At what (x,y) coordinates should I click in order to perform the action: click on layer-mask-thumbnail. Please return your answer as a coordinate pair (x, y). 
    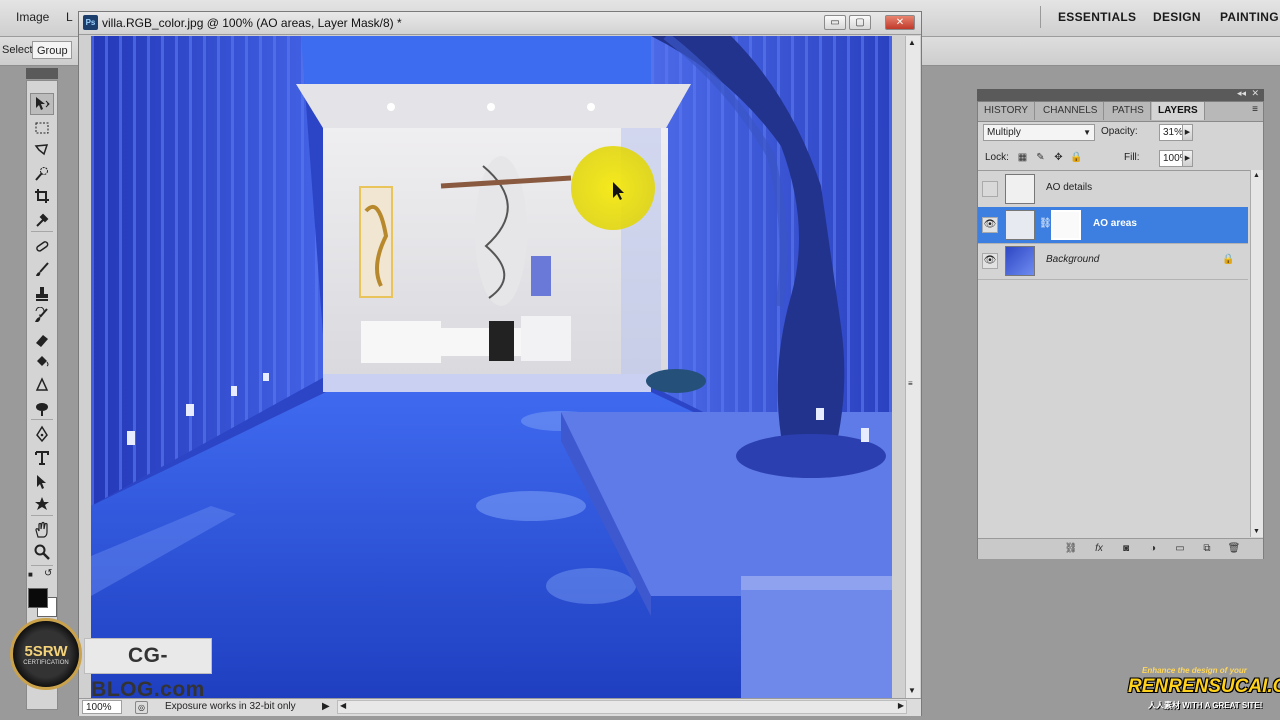
    Looking at the image, I should click on (1066, 225).